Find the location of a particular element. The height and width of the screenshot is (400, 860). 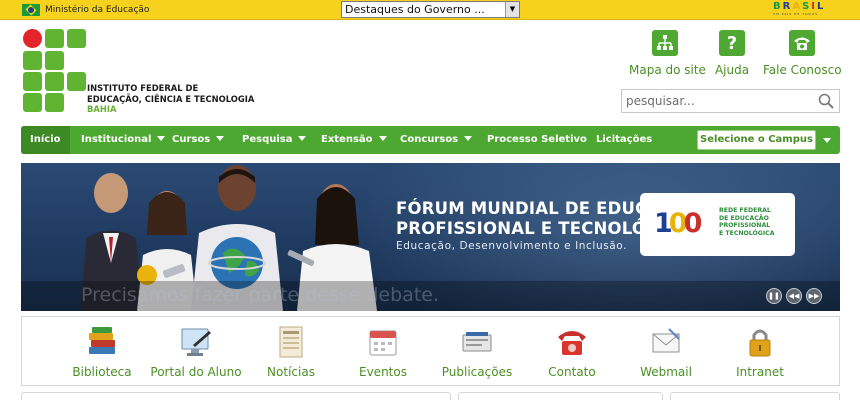

sitemap-link: Mapa do site is located at coordinates (667, 53).